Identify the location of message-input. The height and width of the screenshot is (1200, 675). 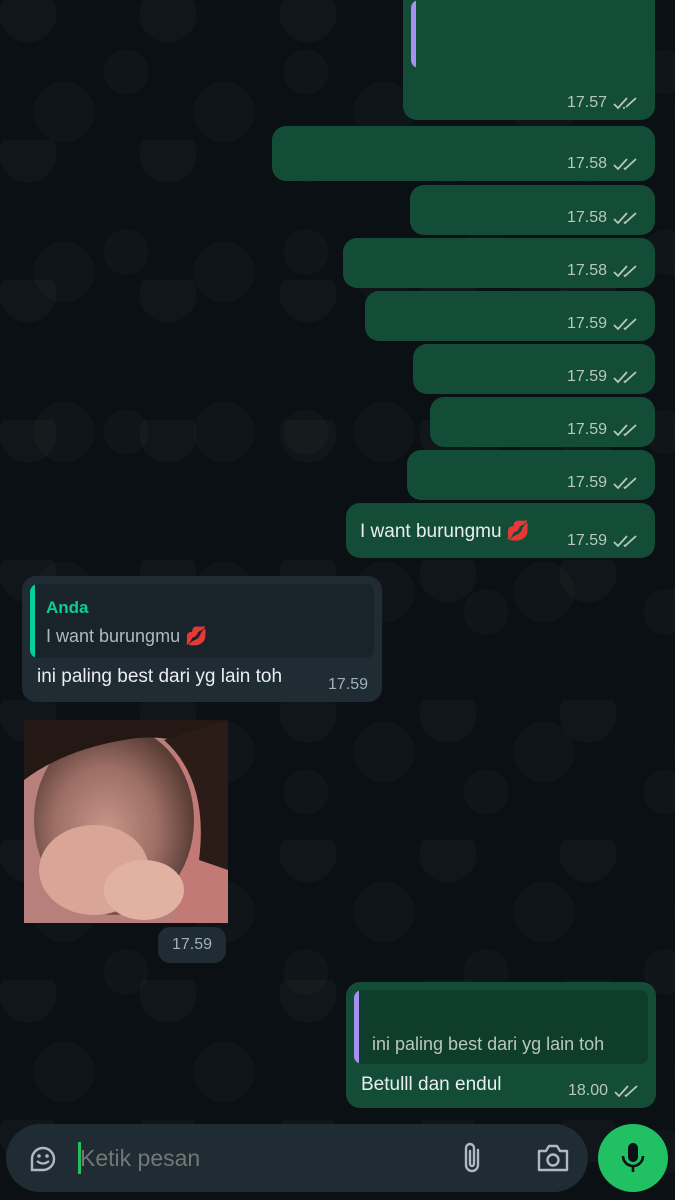
(260, 1158).